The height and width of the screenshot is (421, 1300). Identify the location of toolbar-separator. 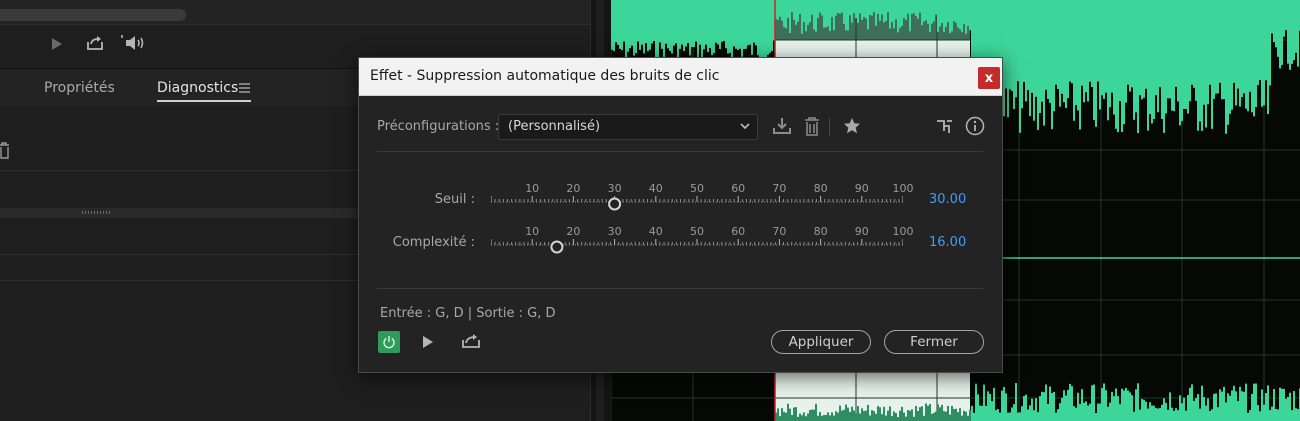
(829, 127).